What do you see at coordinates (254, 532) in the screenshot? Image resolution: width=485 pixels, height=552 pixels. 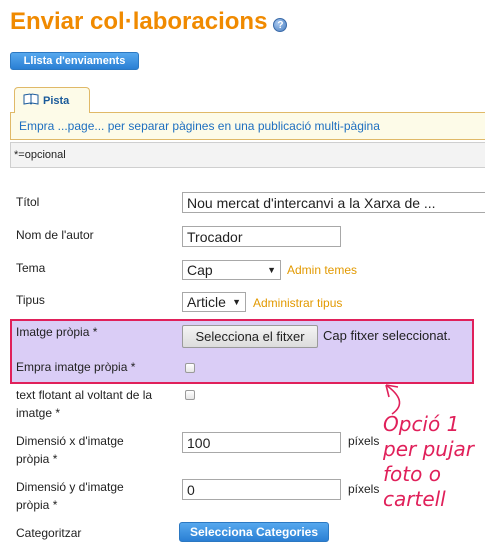 I see `select-categories-button: Selecciona Categories` at bounding box center [254, 532].